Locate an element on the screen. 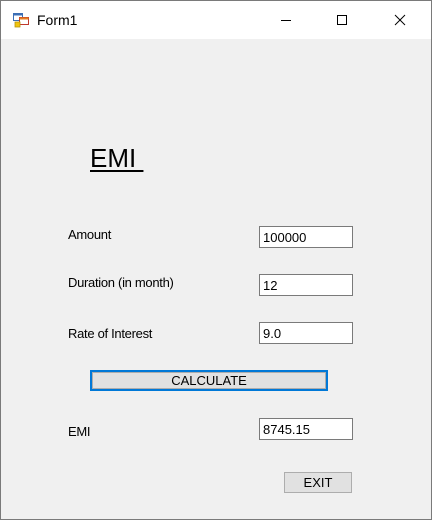 The image size is (432, 520). maximize-button is located at coordinates (342, 20).